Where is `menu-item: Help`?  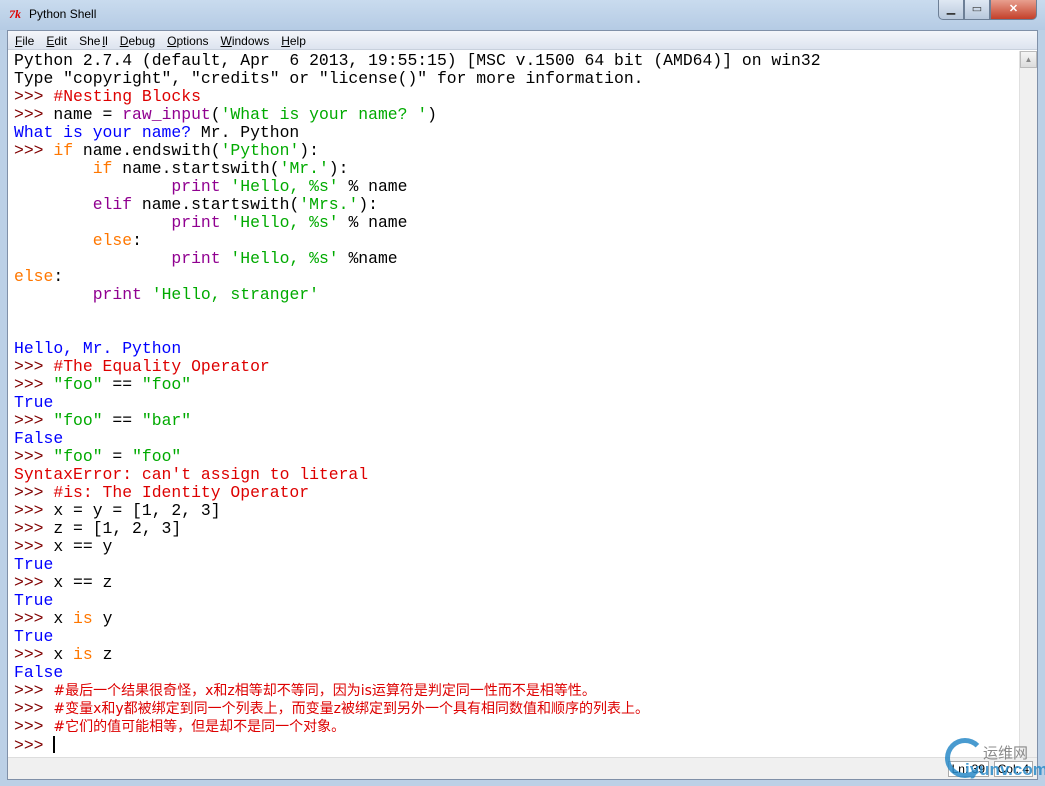
menu-item: Help is located at coordinates (297, 40).